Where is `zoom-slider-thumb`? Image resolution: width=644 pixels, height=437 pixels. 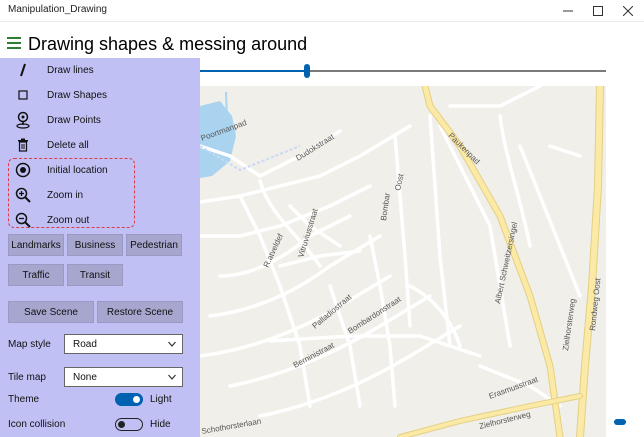 zoom-slider-thumb is located at coordinates (307, 71).